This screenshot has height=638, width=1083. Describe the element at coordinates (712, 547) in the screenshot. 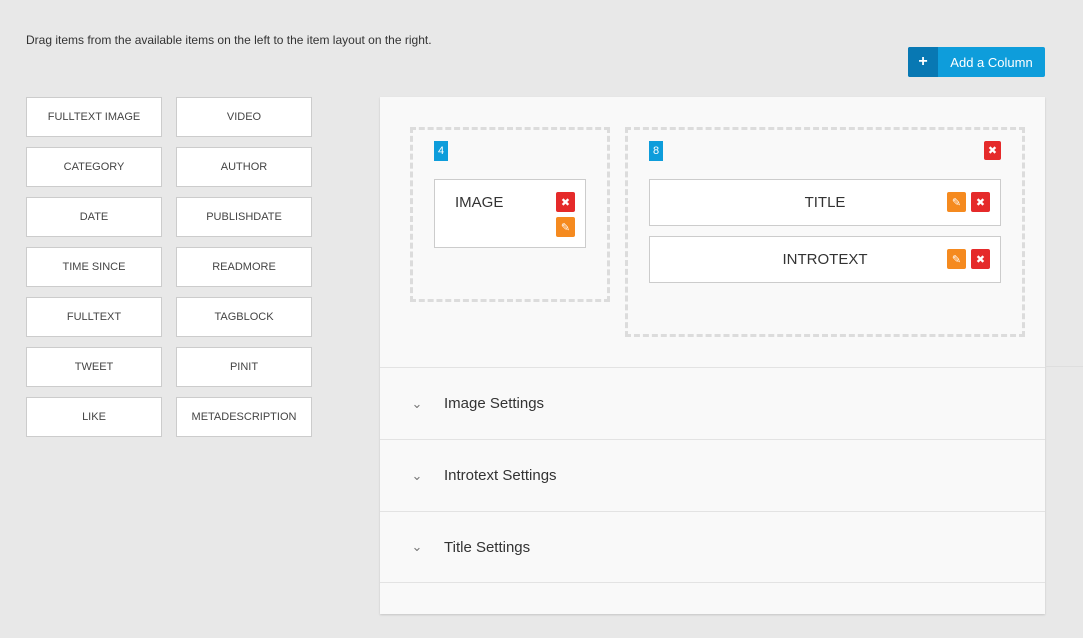

I see `title-settings-toggle: ⌄ Title Settings` at that location.